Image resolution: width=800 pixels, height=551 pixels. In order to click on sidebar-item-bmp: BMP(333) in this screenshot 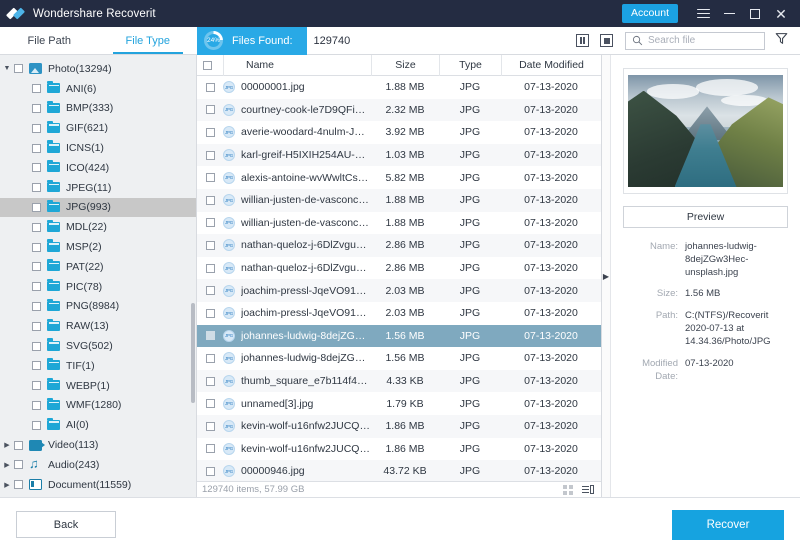, I will do `click(98, 109)`.